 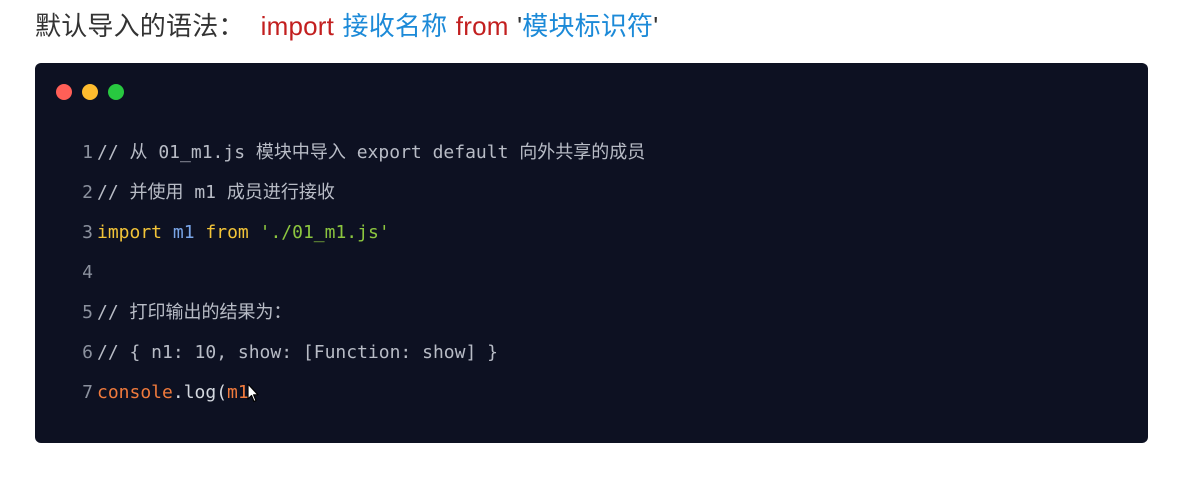 I want to click on heading-from-keyword: from, so click(x=482, y=26).